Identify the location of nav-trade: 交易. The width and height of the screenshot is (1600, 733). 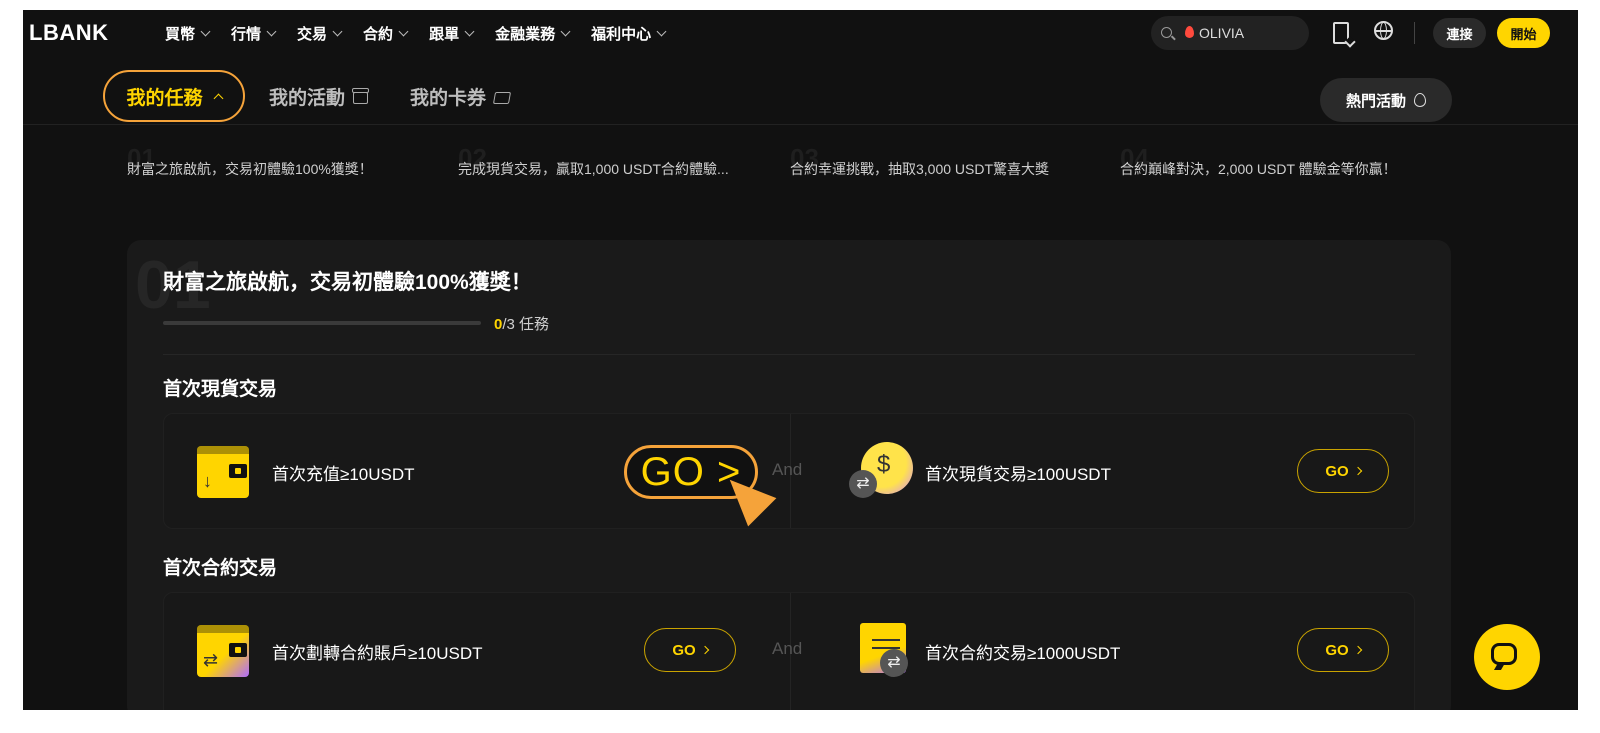
(320, 33).